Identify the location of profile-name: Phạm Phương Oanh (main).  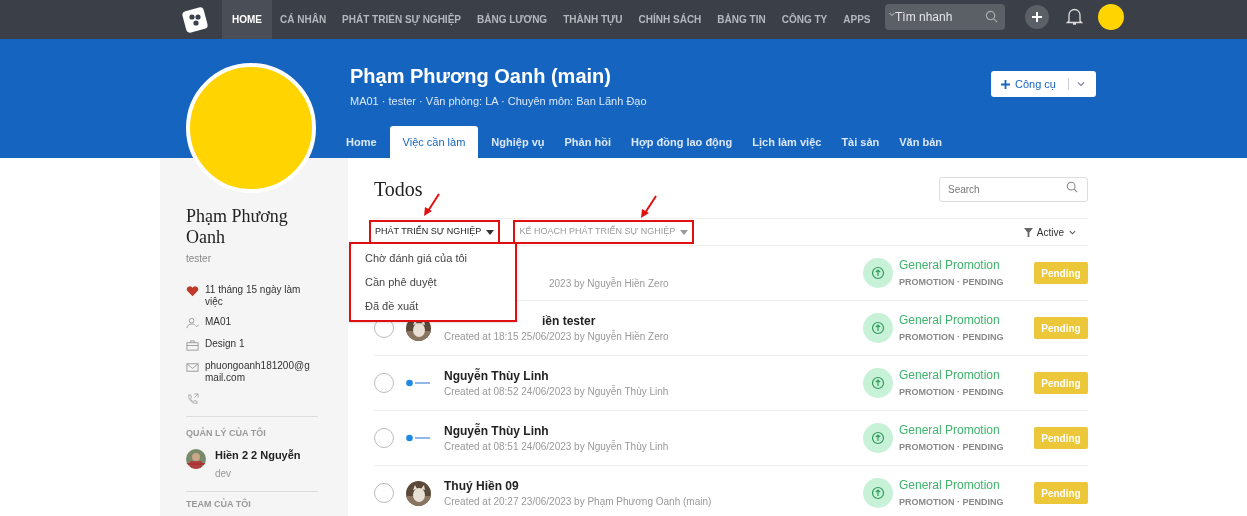
(481, 76).